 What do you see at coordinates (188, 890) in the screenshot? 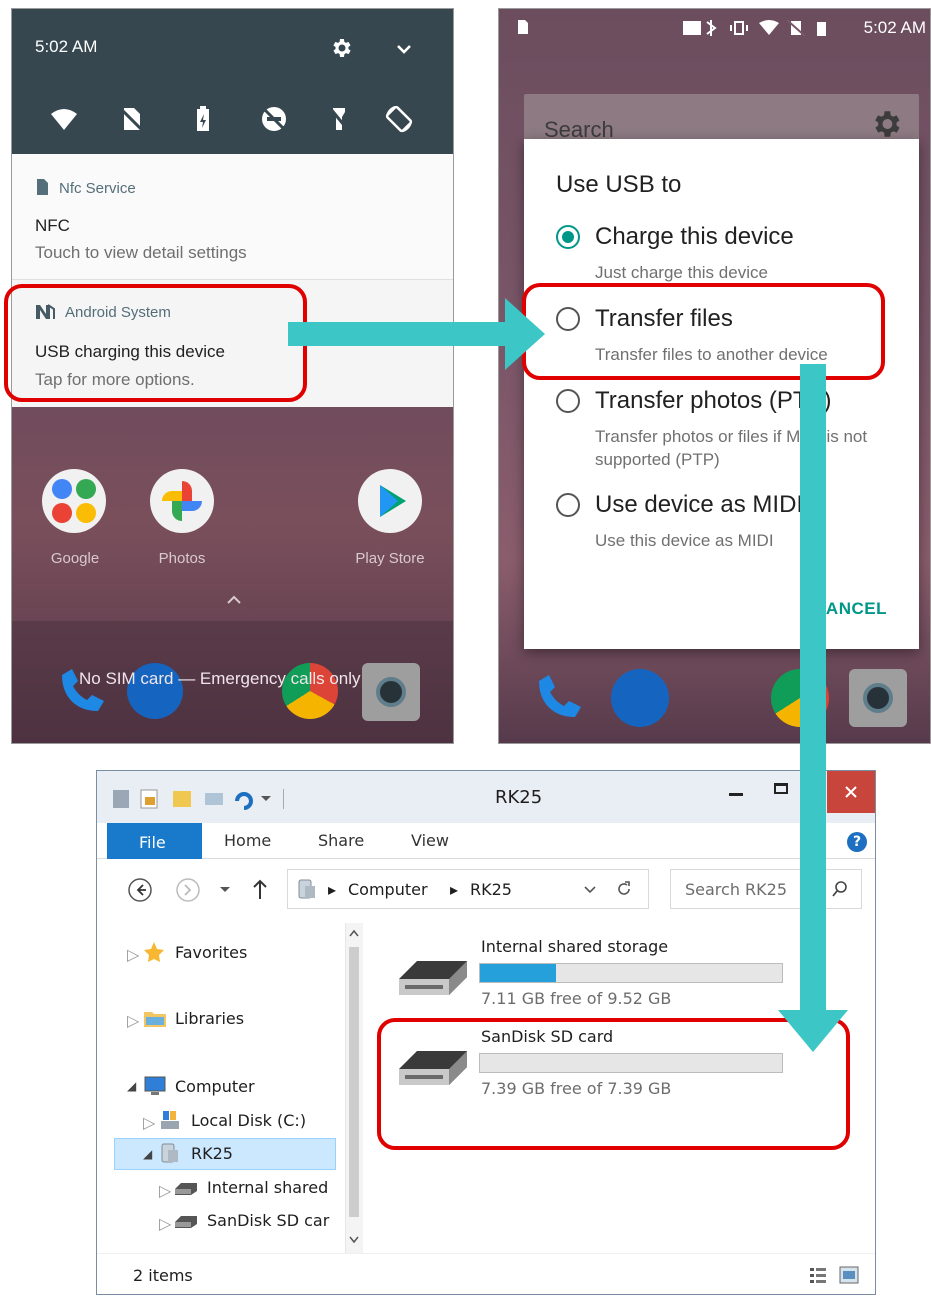
I see `forward-arrow-icon` at bounding box center [188, 890].